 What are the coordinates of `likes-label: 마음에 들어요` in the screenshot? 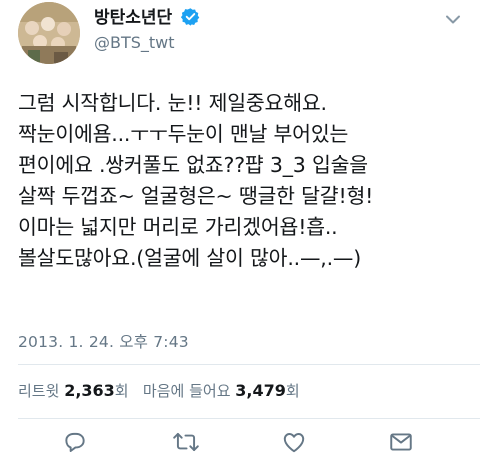 It's located at (186, 391).